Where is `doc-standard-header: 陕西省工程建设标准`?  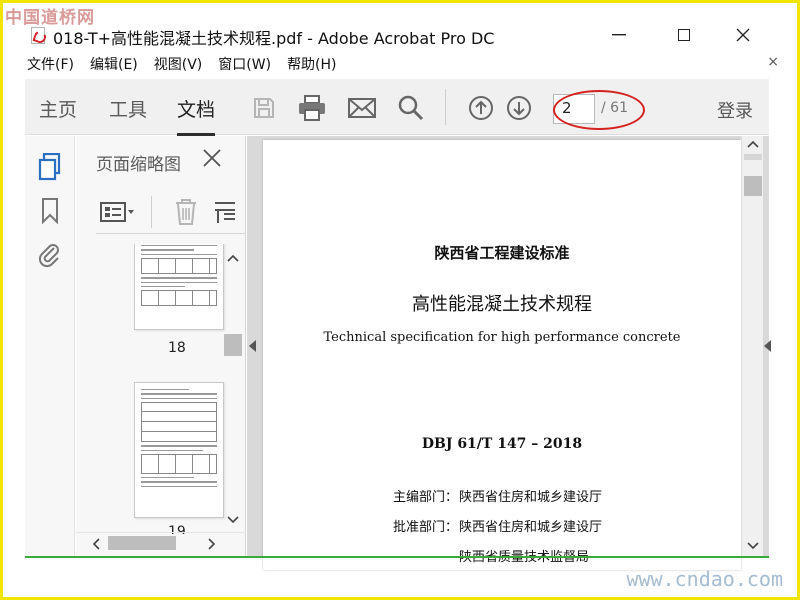
doc-standard-header: 陕西省工程建设标准 is located at coordinates (502, 253).